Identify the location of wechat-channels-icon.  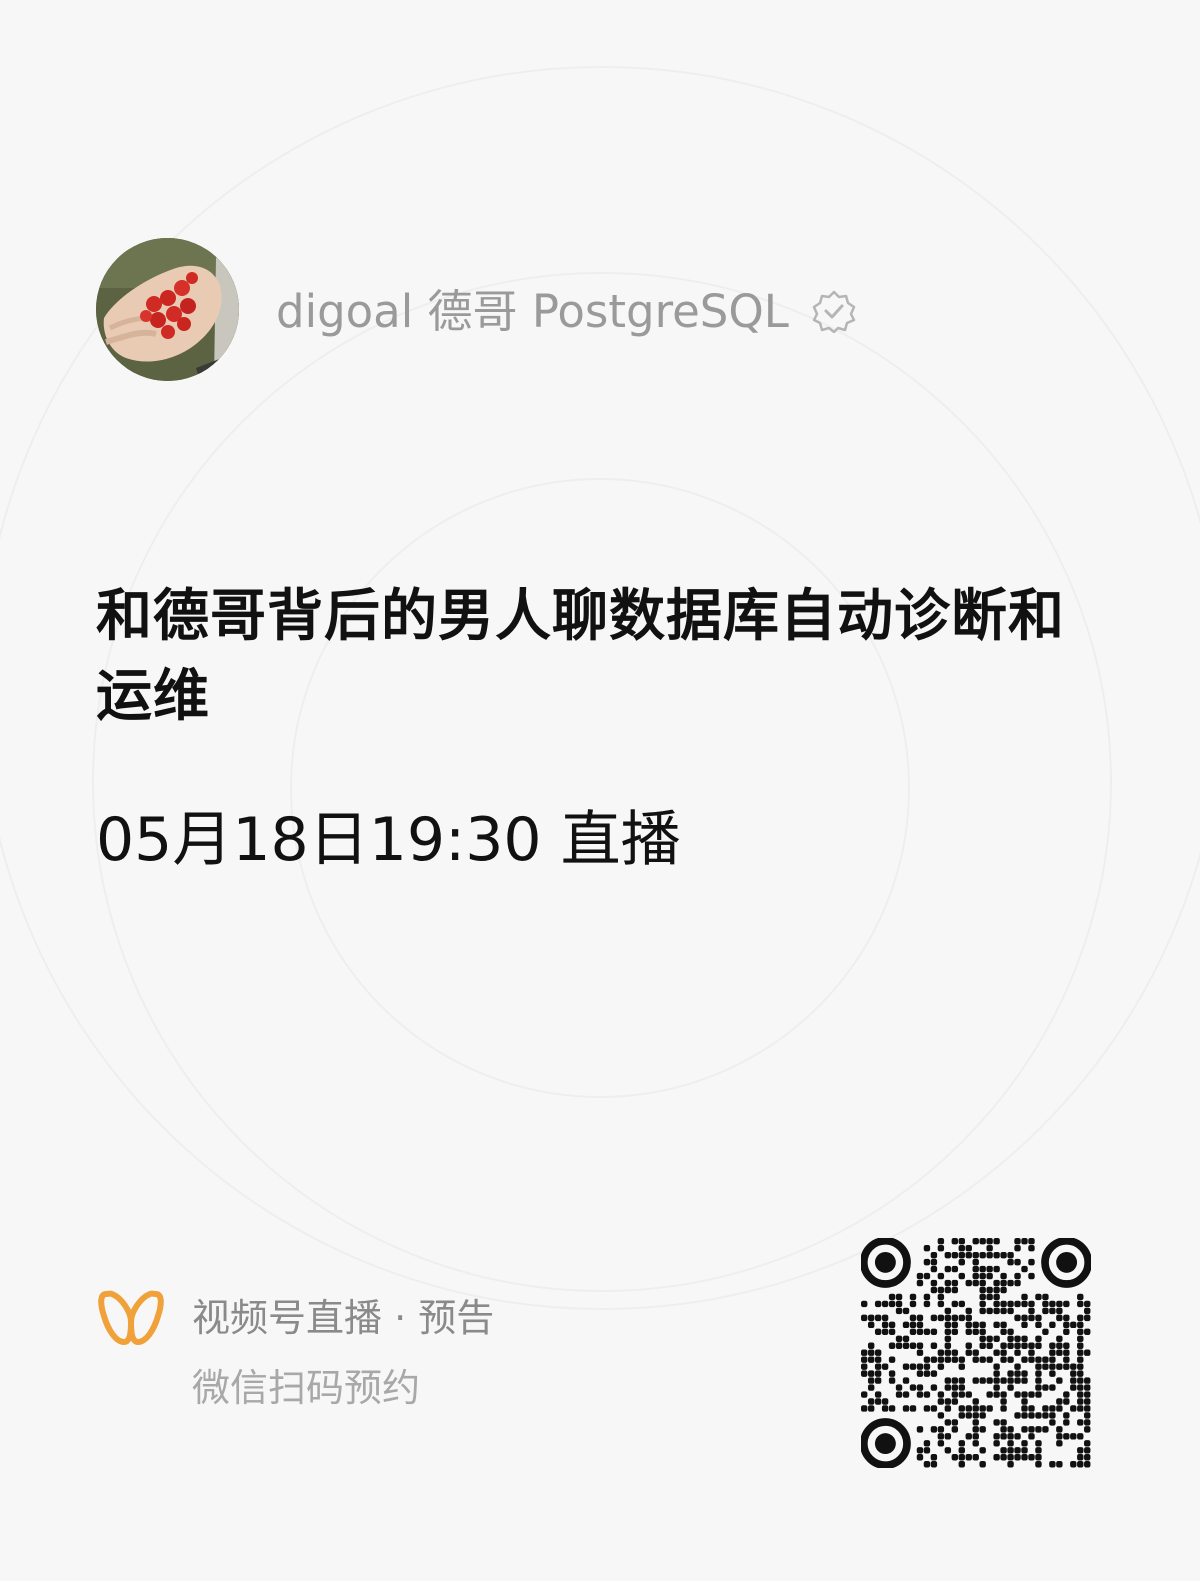
(131, 1317).